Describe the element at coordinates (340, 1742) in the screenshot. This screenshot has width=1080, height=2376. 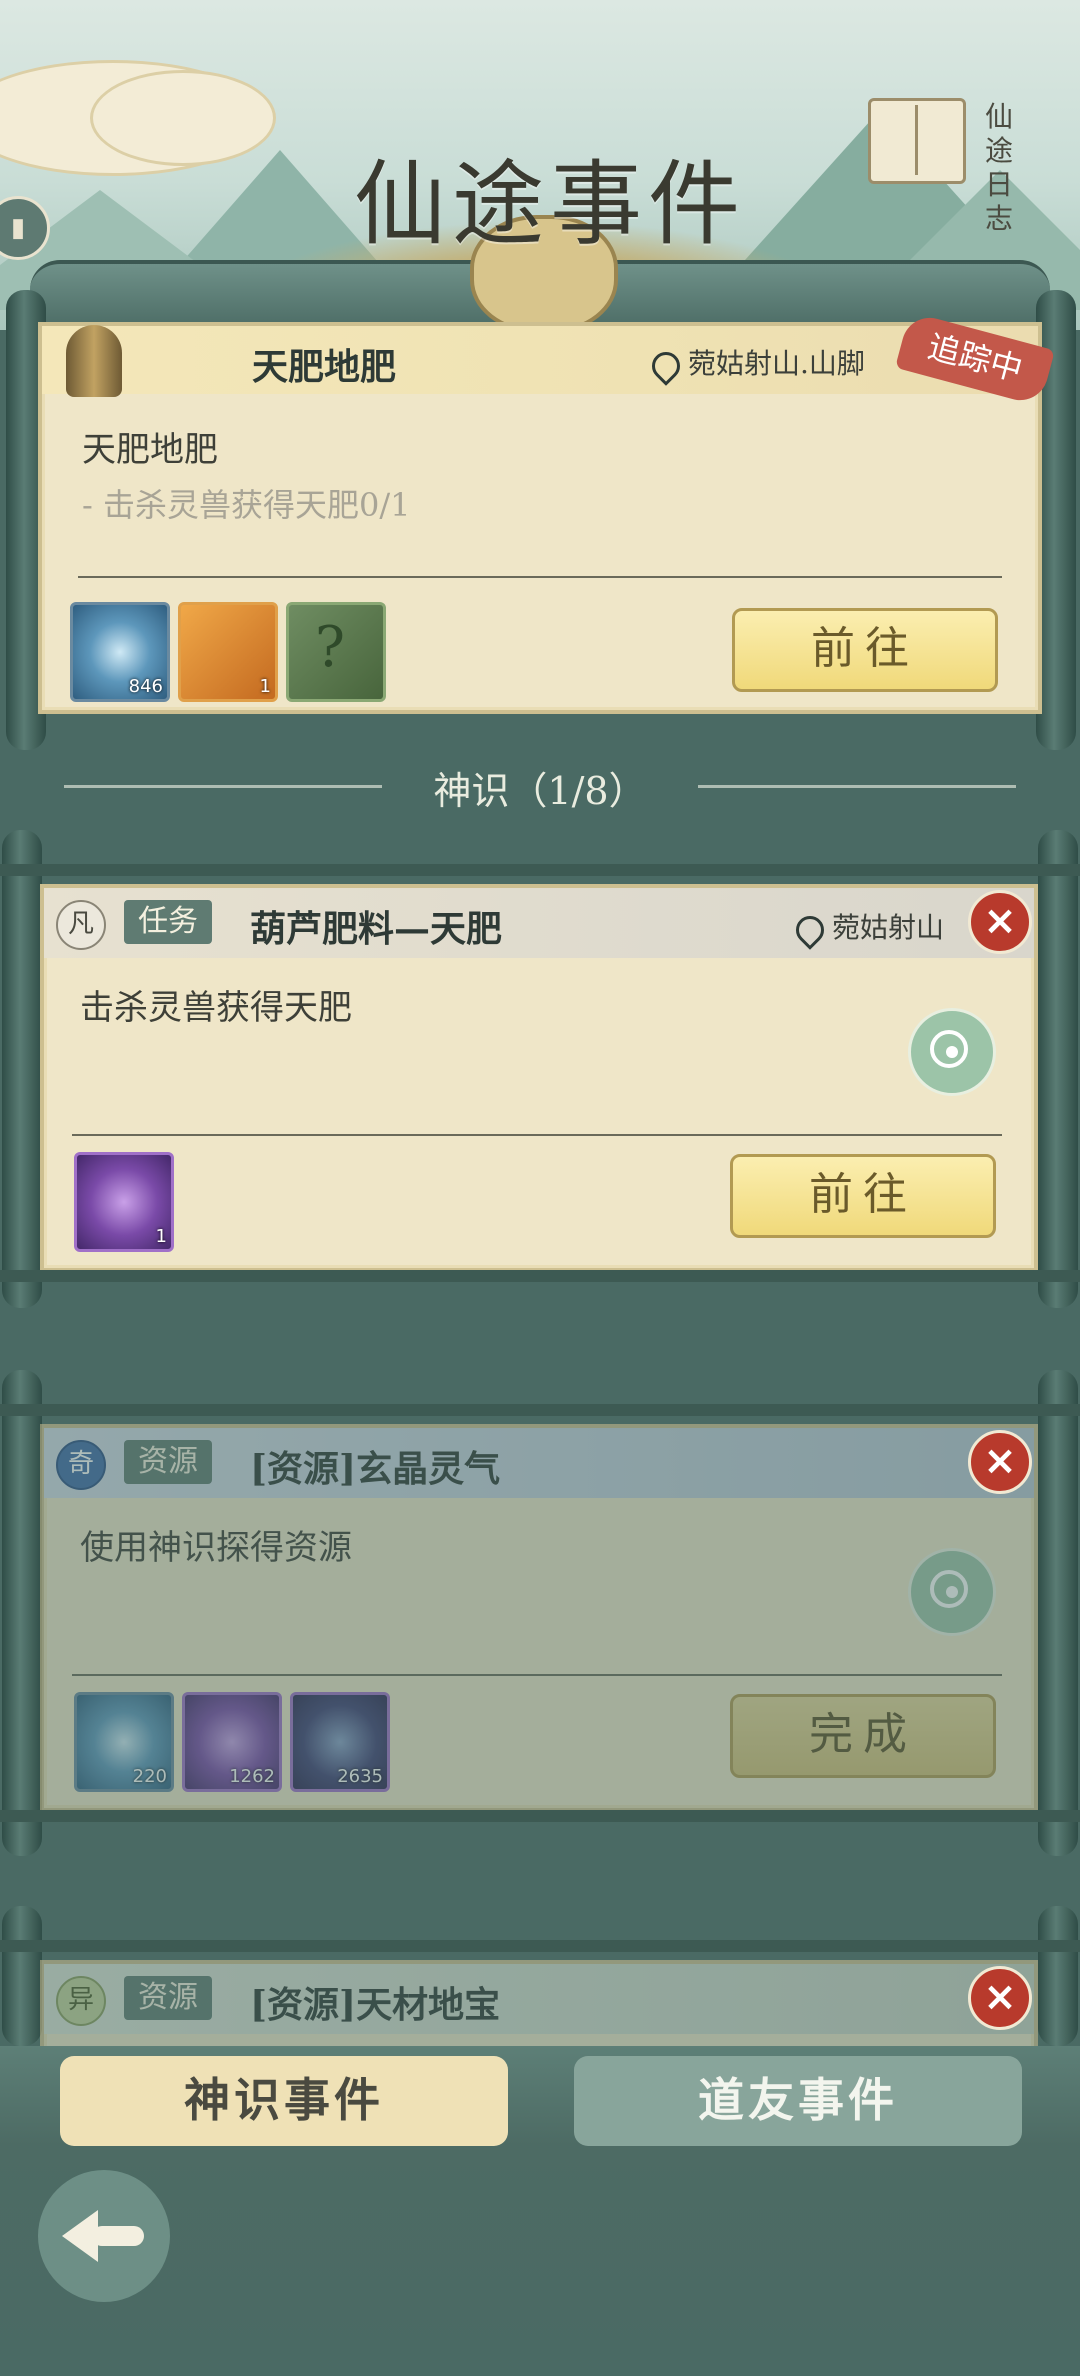
I see `crystal-ore-icon: 2635` at that location.